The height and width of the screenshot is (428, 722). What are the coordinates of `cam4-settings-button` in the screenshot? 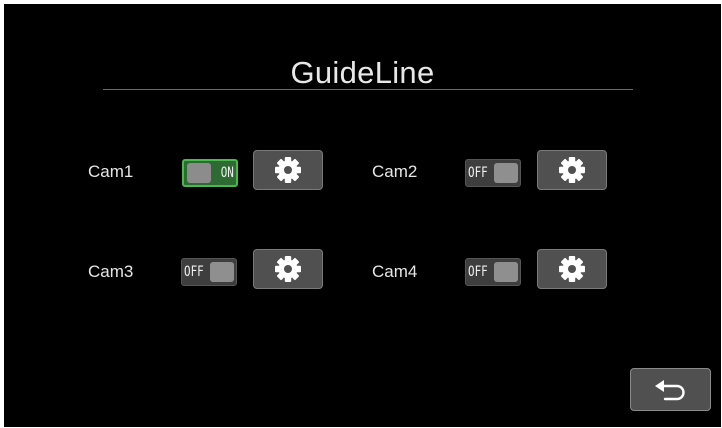 It's located at (572, 269).